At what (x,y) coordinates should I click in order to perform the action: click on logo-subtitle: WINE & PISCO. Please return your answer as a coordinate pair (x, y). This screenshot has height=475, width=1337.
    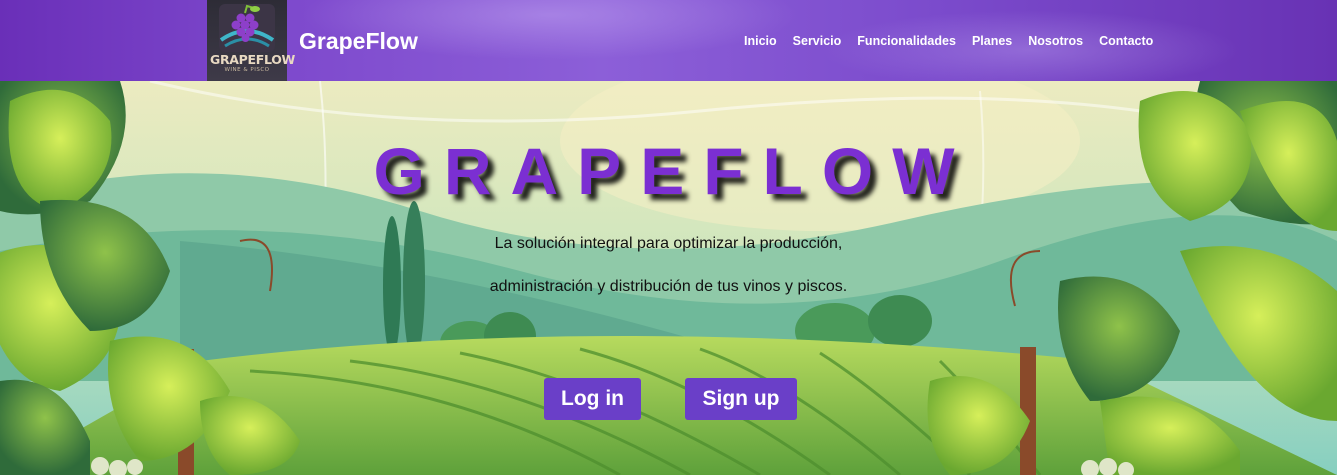
    Looking at the image, I should click on (247, 70).